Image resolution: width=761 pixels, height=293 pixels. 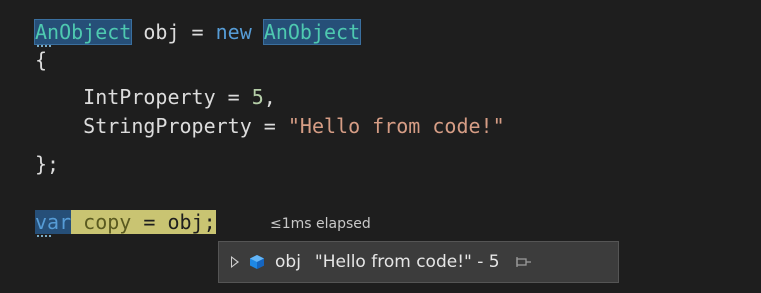 What do you see at coordinates (269, 97) in the screenshot?
I see `code-text: ,` at bounding box center [269, 97].